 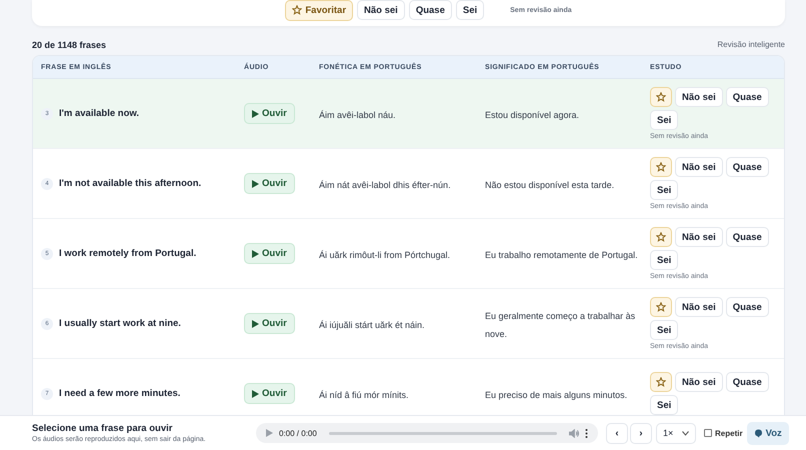 I want to click on meaning-text: Não estou disponível esta tarde., so click(x=549, y=185).